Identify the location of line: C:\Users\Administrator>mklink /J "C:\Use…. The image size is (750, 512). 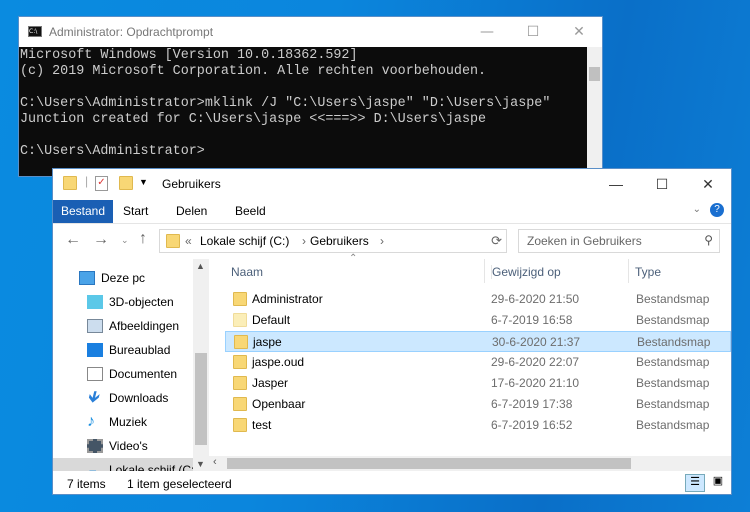
(285, 103).